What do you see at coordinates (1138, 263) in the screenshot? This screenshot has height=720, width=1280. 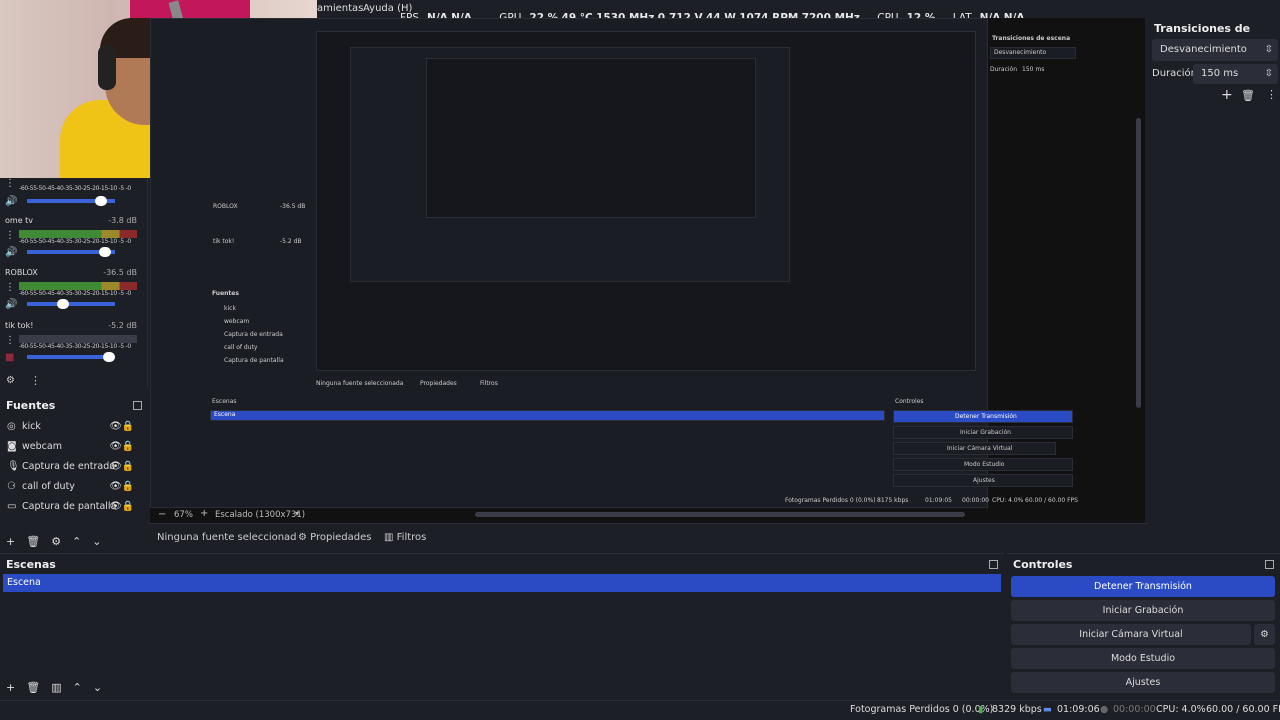 I see `preview-vscrollbar` at bounding box center [1138, 263].